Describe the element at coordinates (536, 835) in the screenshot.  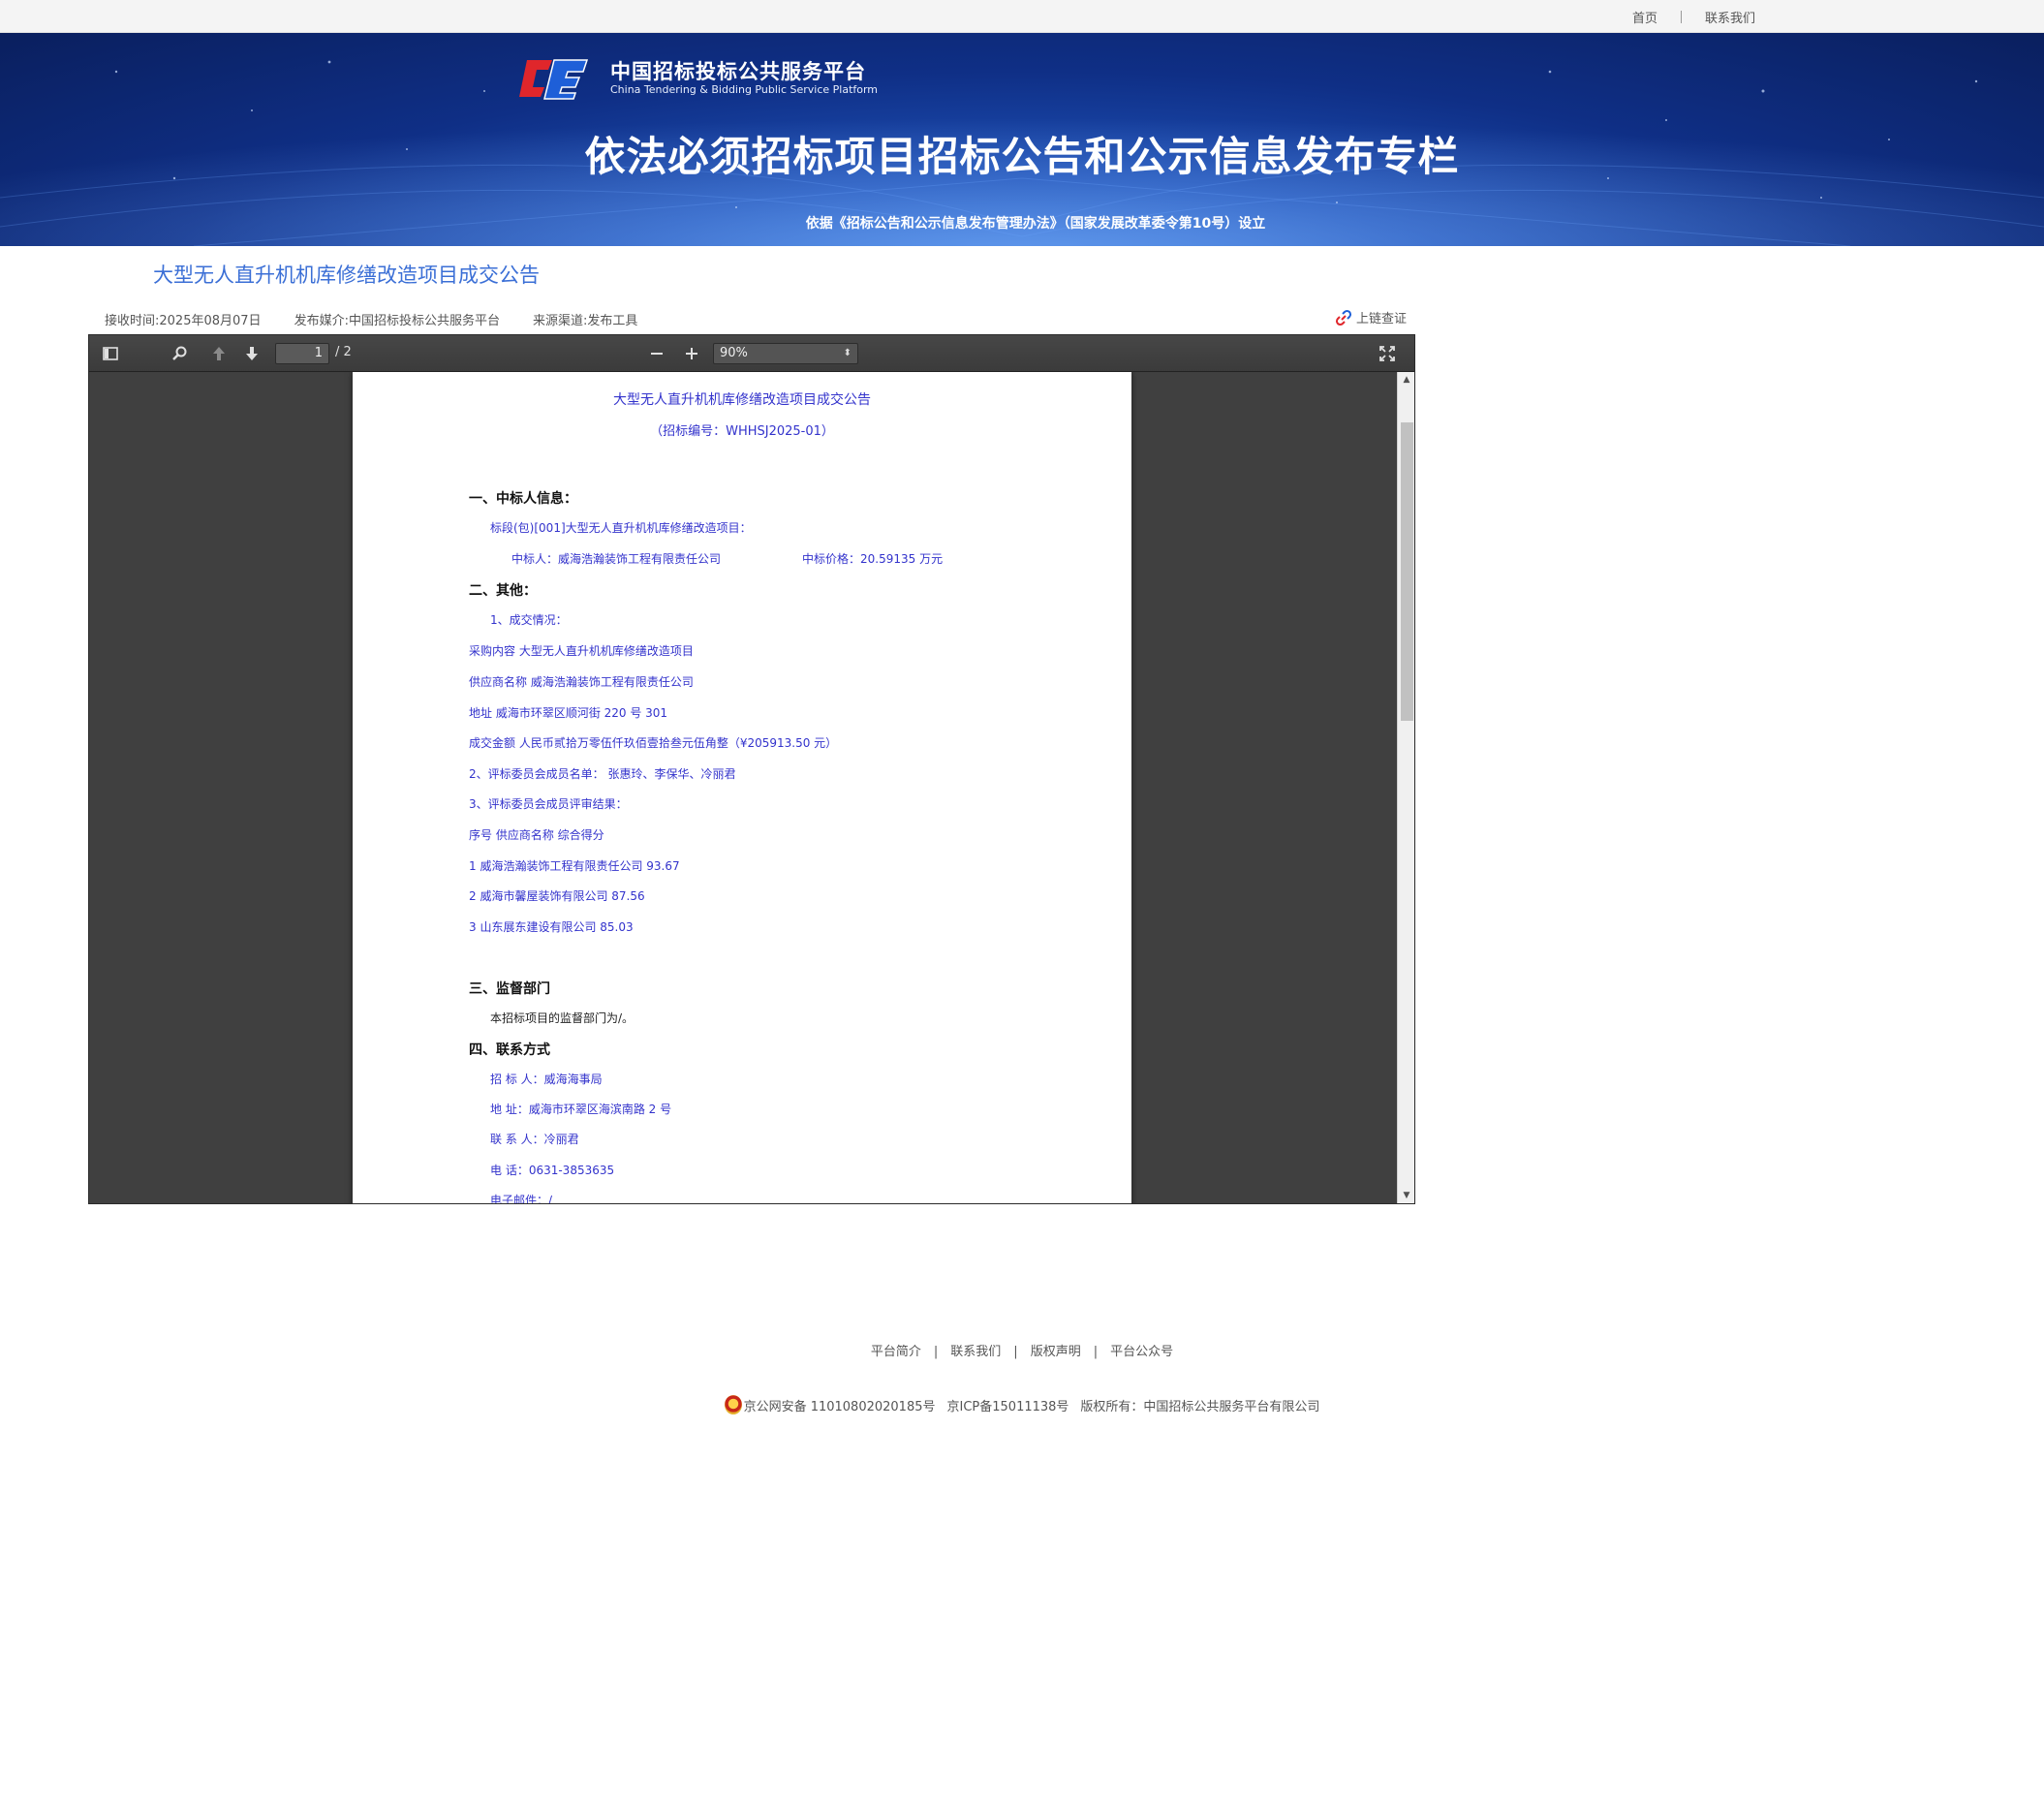
I see `results-header: 序号 供应商名称 综合得分` at that location.